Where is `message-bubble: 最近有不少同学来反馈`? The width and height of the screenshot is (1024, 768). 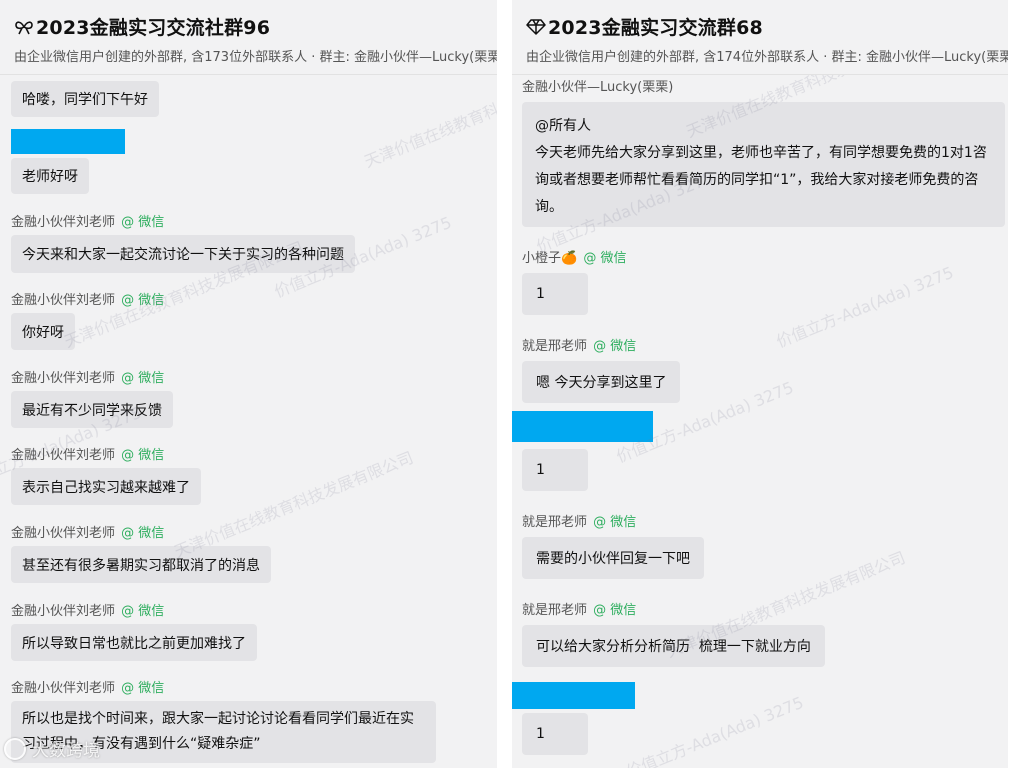 message-bubble: 最近有不少同学来反馈 is located at coordinates (92, 409).